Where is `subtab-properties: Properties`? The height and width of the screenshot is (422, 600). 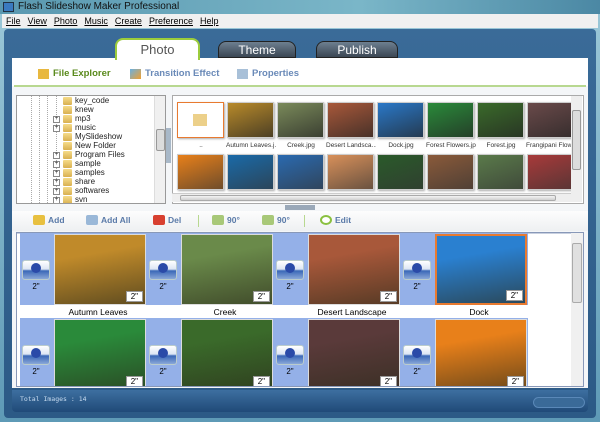
subtab-properties: Properties is located at coordinates (268, 73).